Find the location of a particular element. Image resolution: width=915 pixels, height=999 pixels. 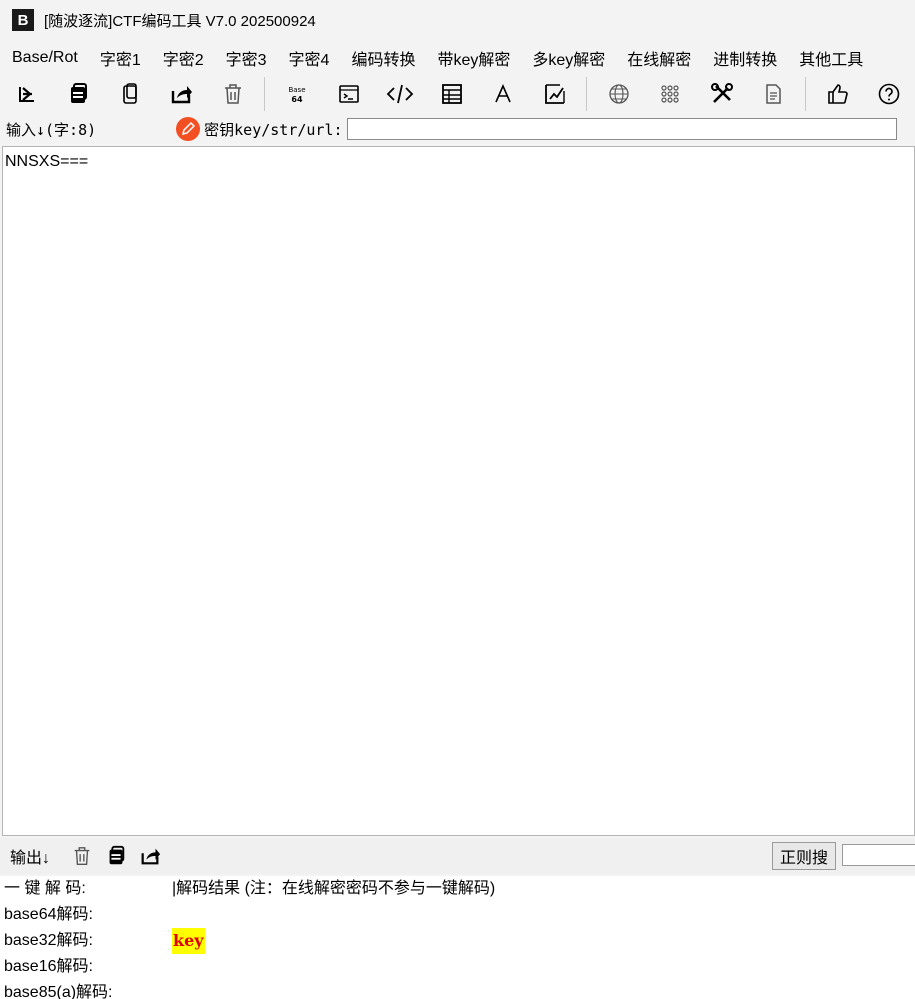

output-row: base32解码: key is located at coordinates (457, 941).